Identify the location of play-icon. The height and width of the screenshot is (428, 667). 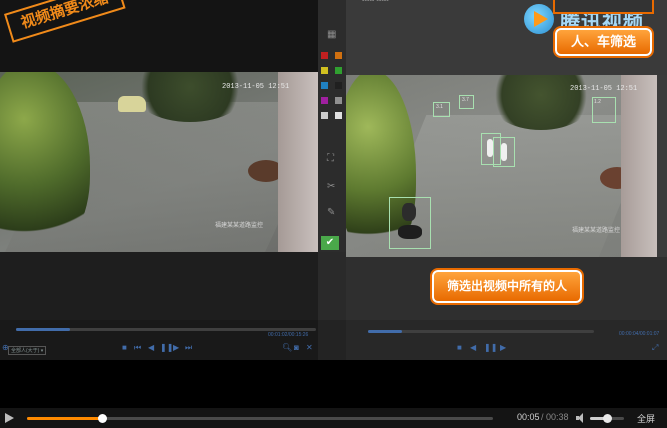
(9, 418).